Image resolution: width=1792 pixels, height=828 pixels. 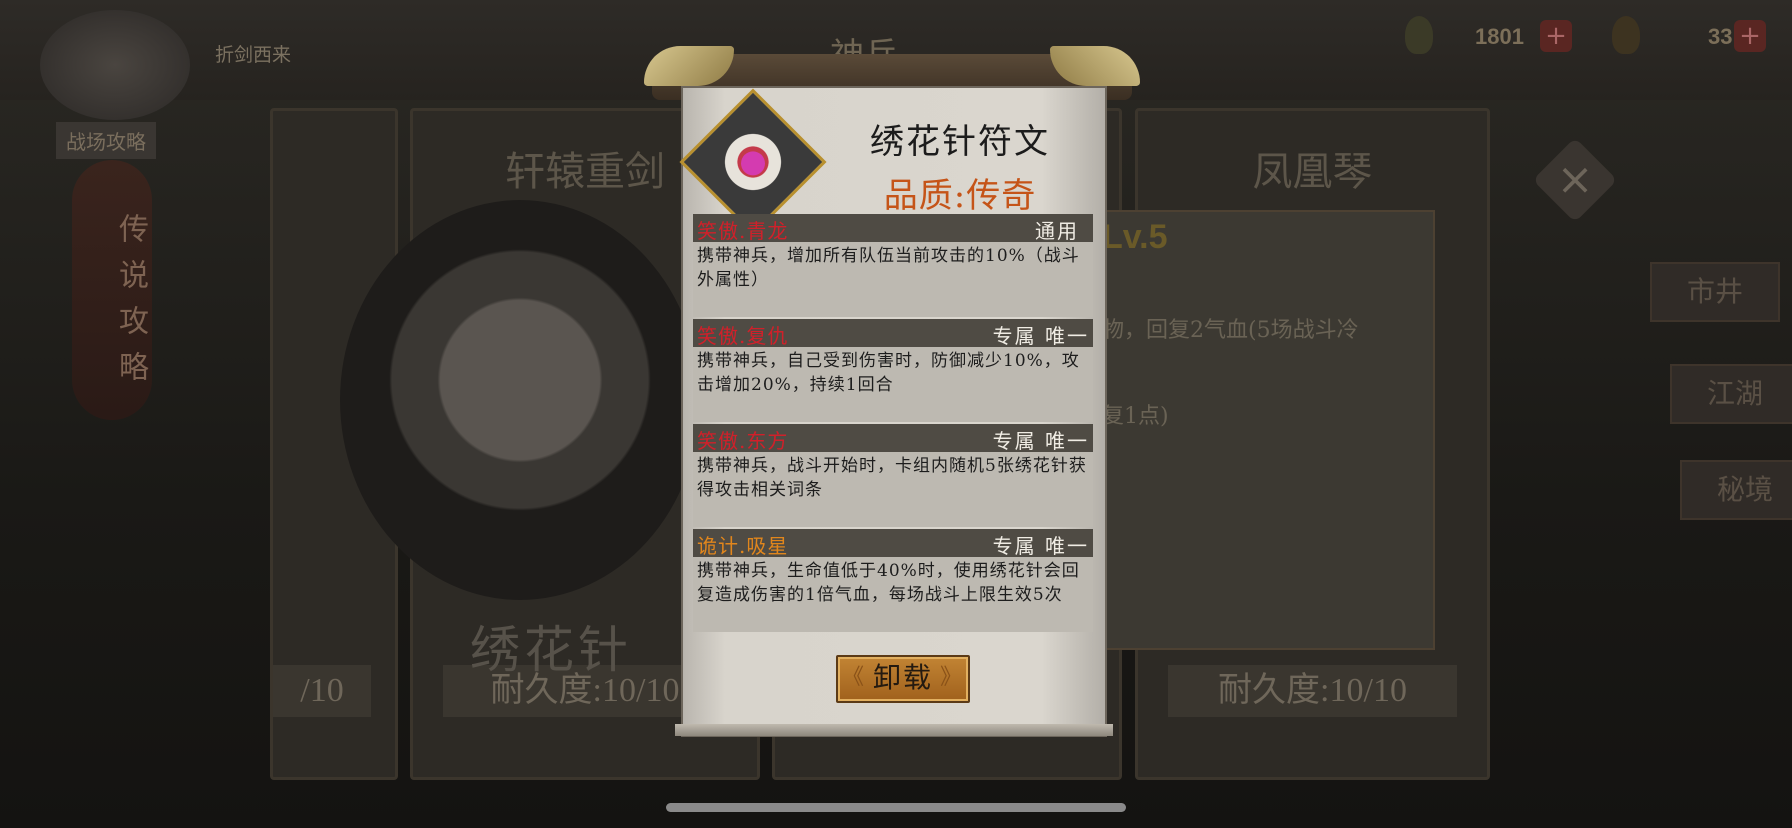 What do you see at coordinates (1057, 231) in the screenshot?
I see `rune-entry-tag: 通用` at bounding box center [1057, 231].